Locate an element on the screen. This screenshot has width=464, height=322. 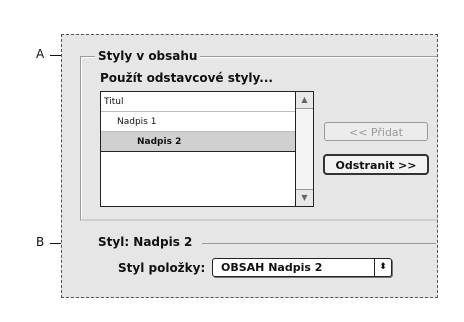
list-item-nadpis-2: Nadpis 2 is located at coordinates (198, 142).